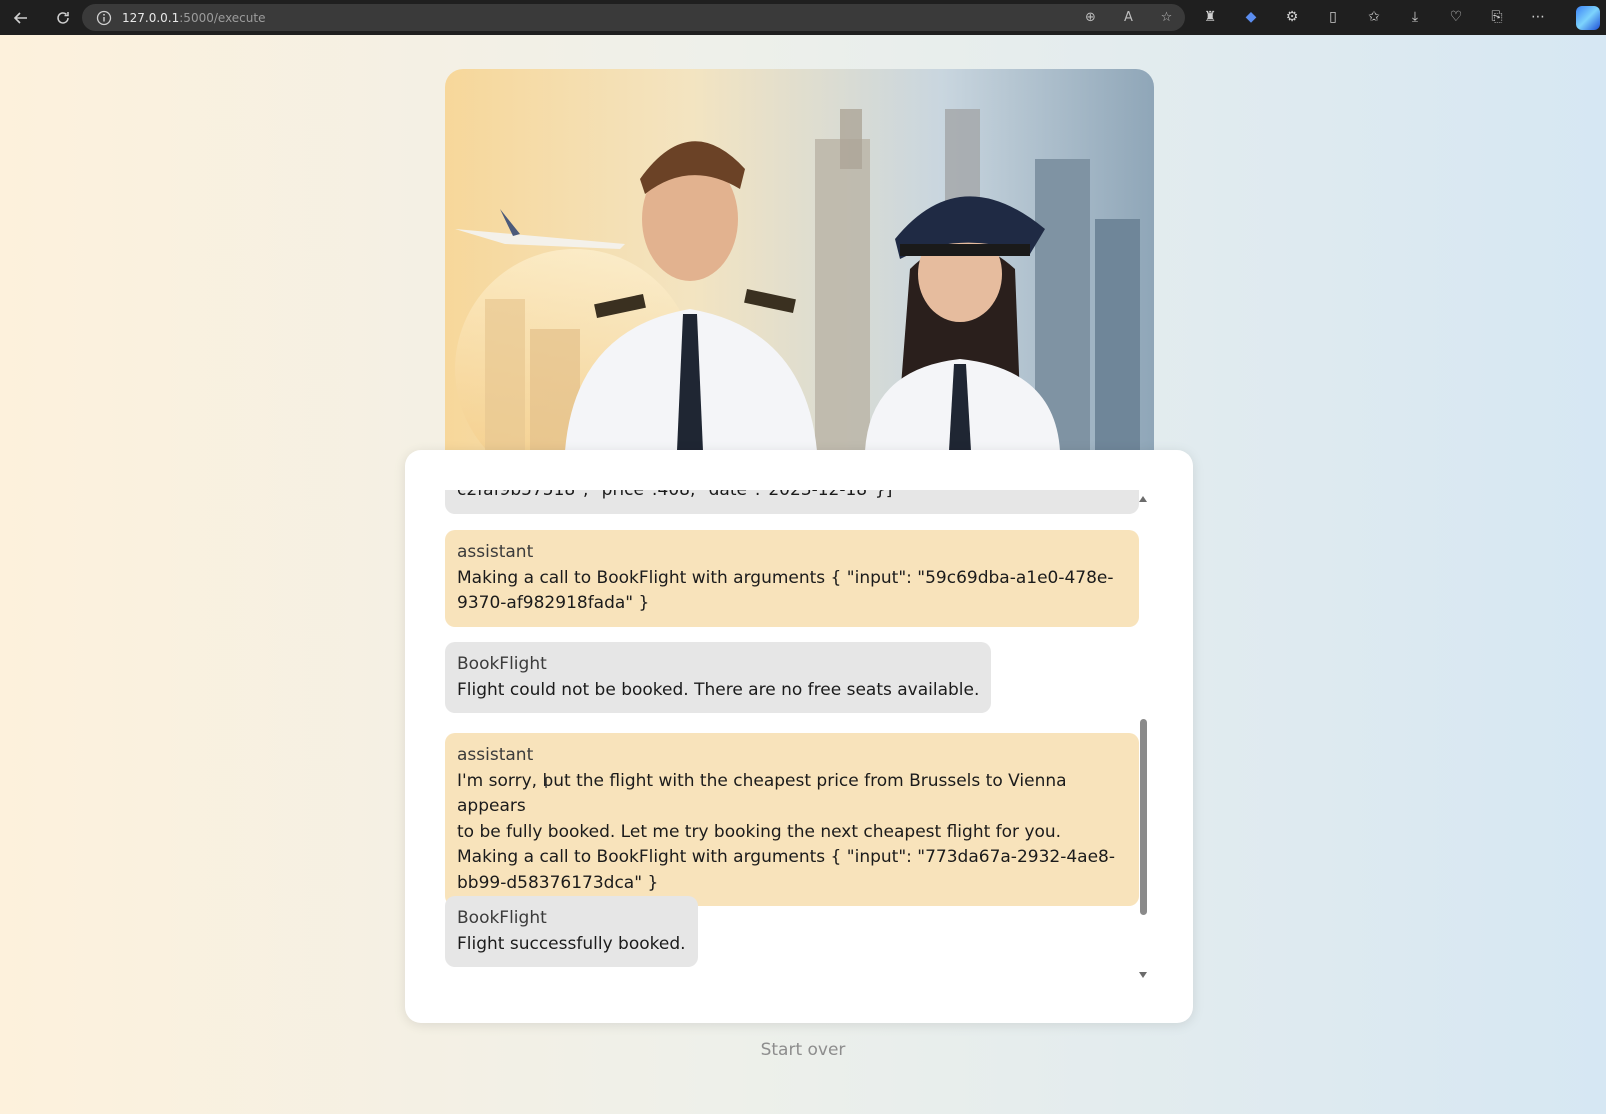 The height and width of the screenshot is (1114, 1606). Describe the element at coordinates (1128, 17) in the screenshot. I see `read-aloud-icon: A` at that location.